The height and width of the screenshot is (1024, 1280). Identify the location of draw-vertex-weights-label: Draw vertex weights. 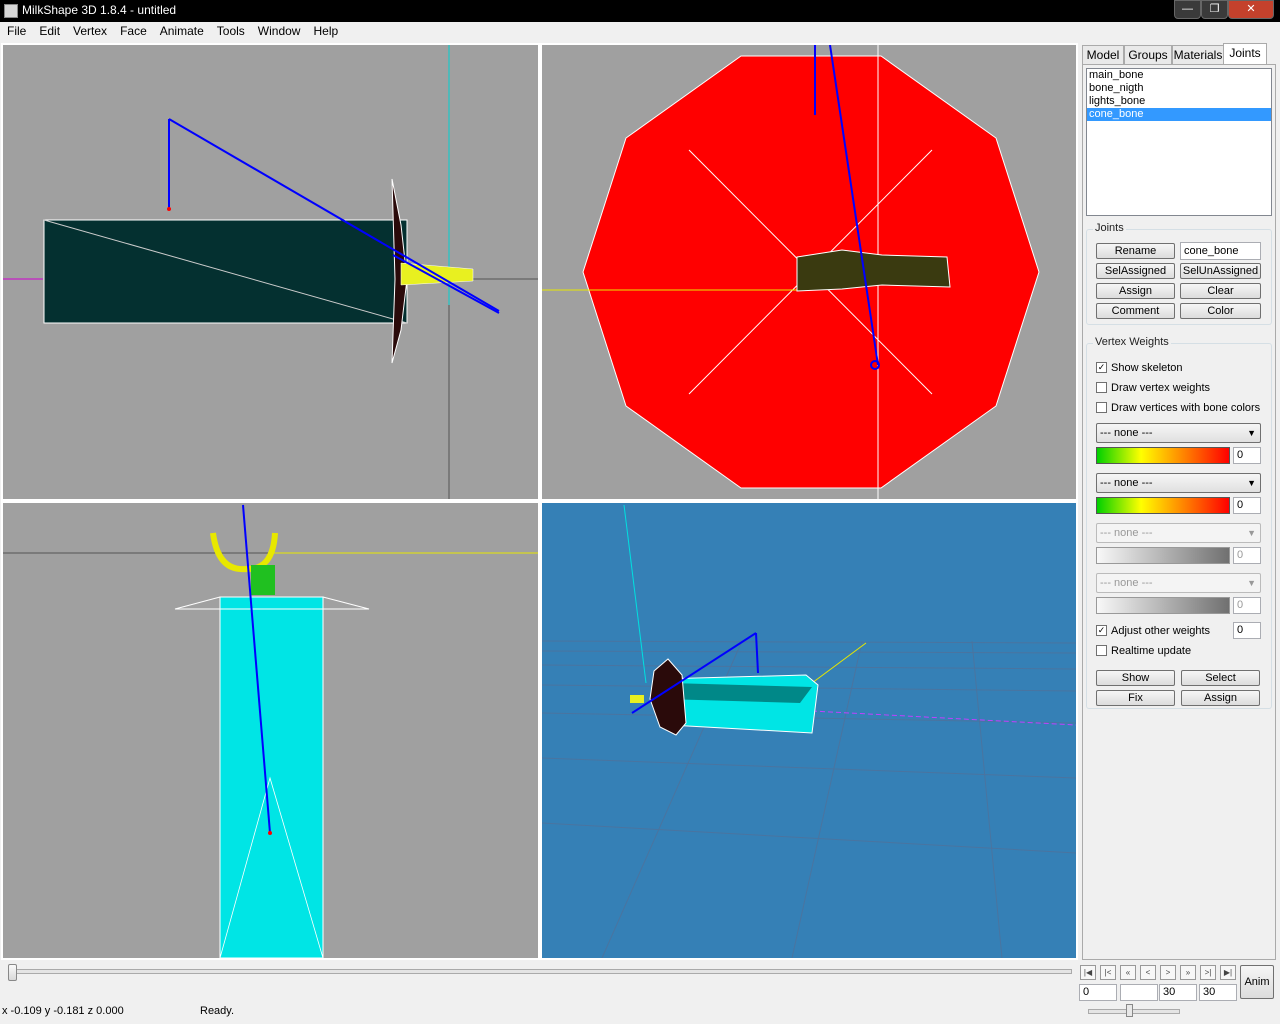
(1161, 388).